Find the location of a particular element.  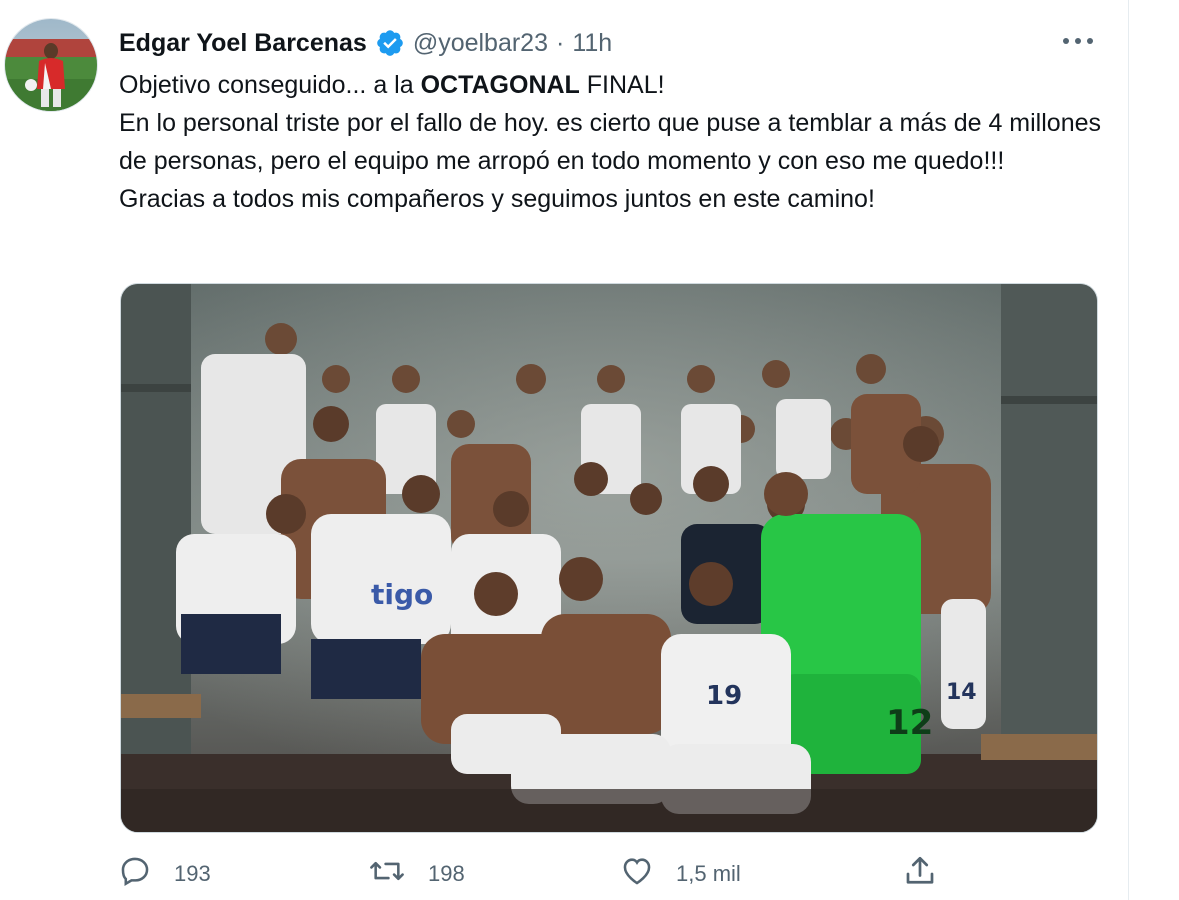

share-icon is located at coordinates (931, 874).